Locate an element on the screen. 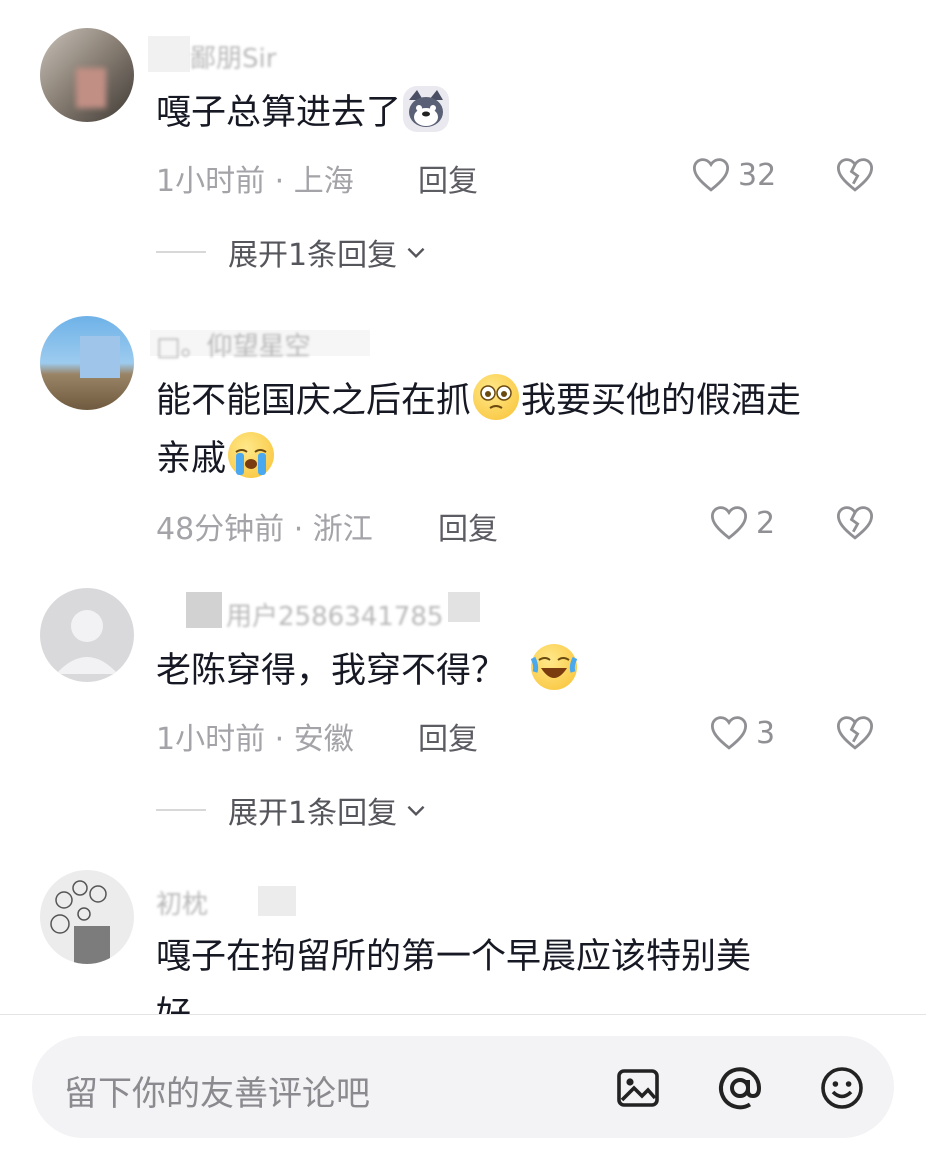 This screenshot has width=926, height=1160. smiley-icon is located at coordinates (842, 1088).